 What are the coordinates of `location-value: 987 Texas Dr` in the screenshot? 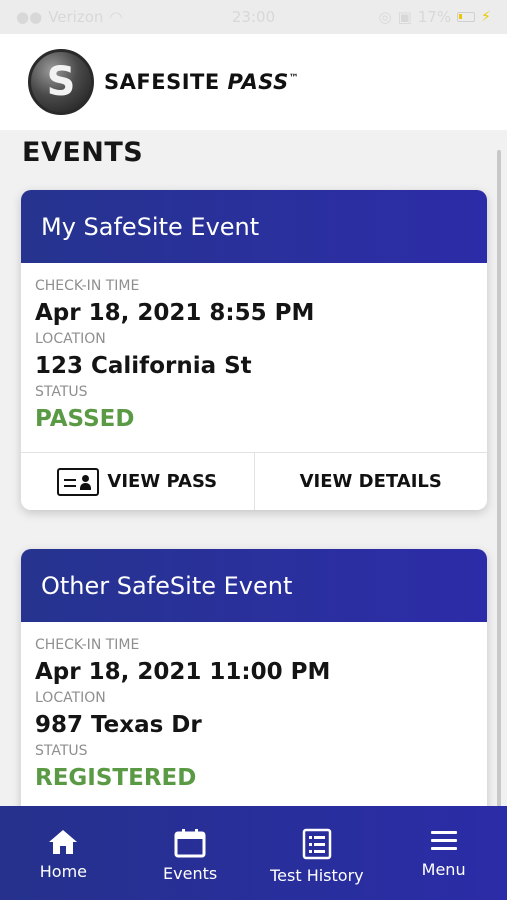 It's located at (118, 725).